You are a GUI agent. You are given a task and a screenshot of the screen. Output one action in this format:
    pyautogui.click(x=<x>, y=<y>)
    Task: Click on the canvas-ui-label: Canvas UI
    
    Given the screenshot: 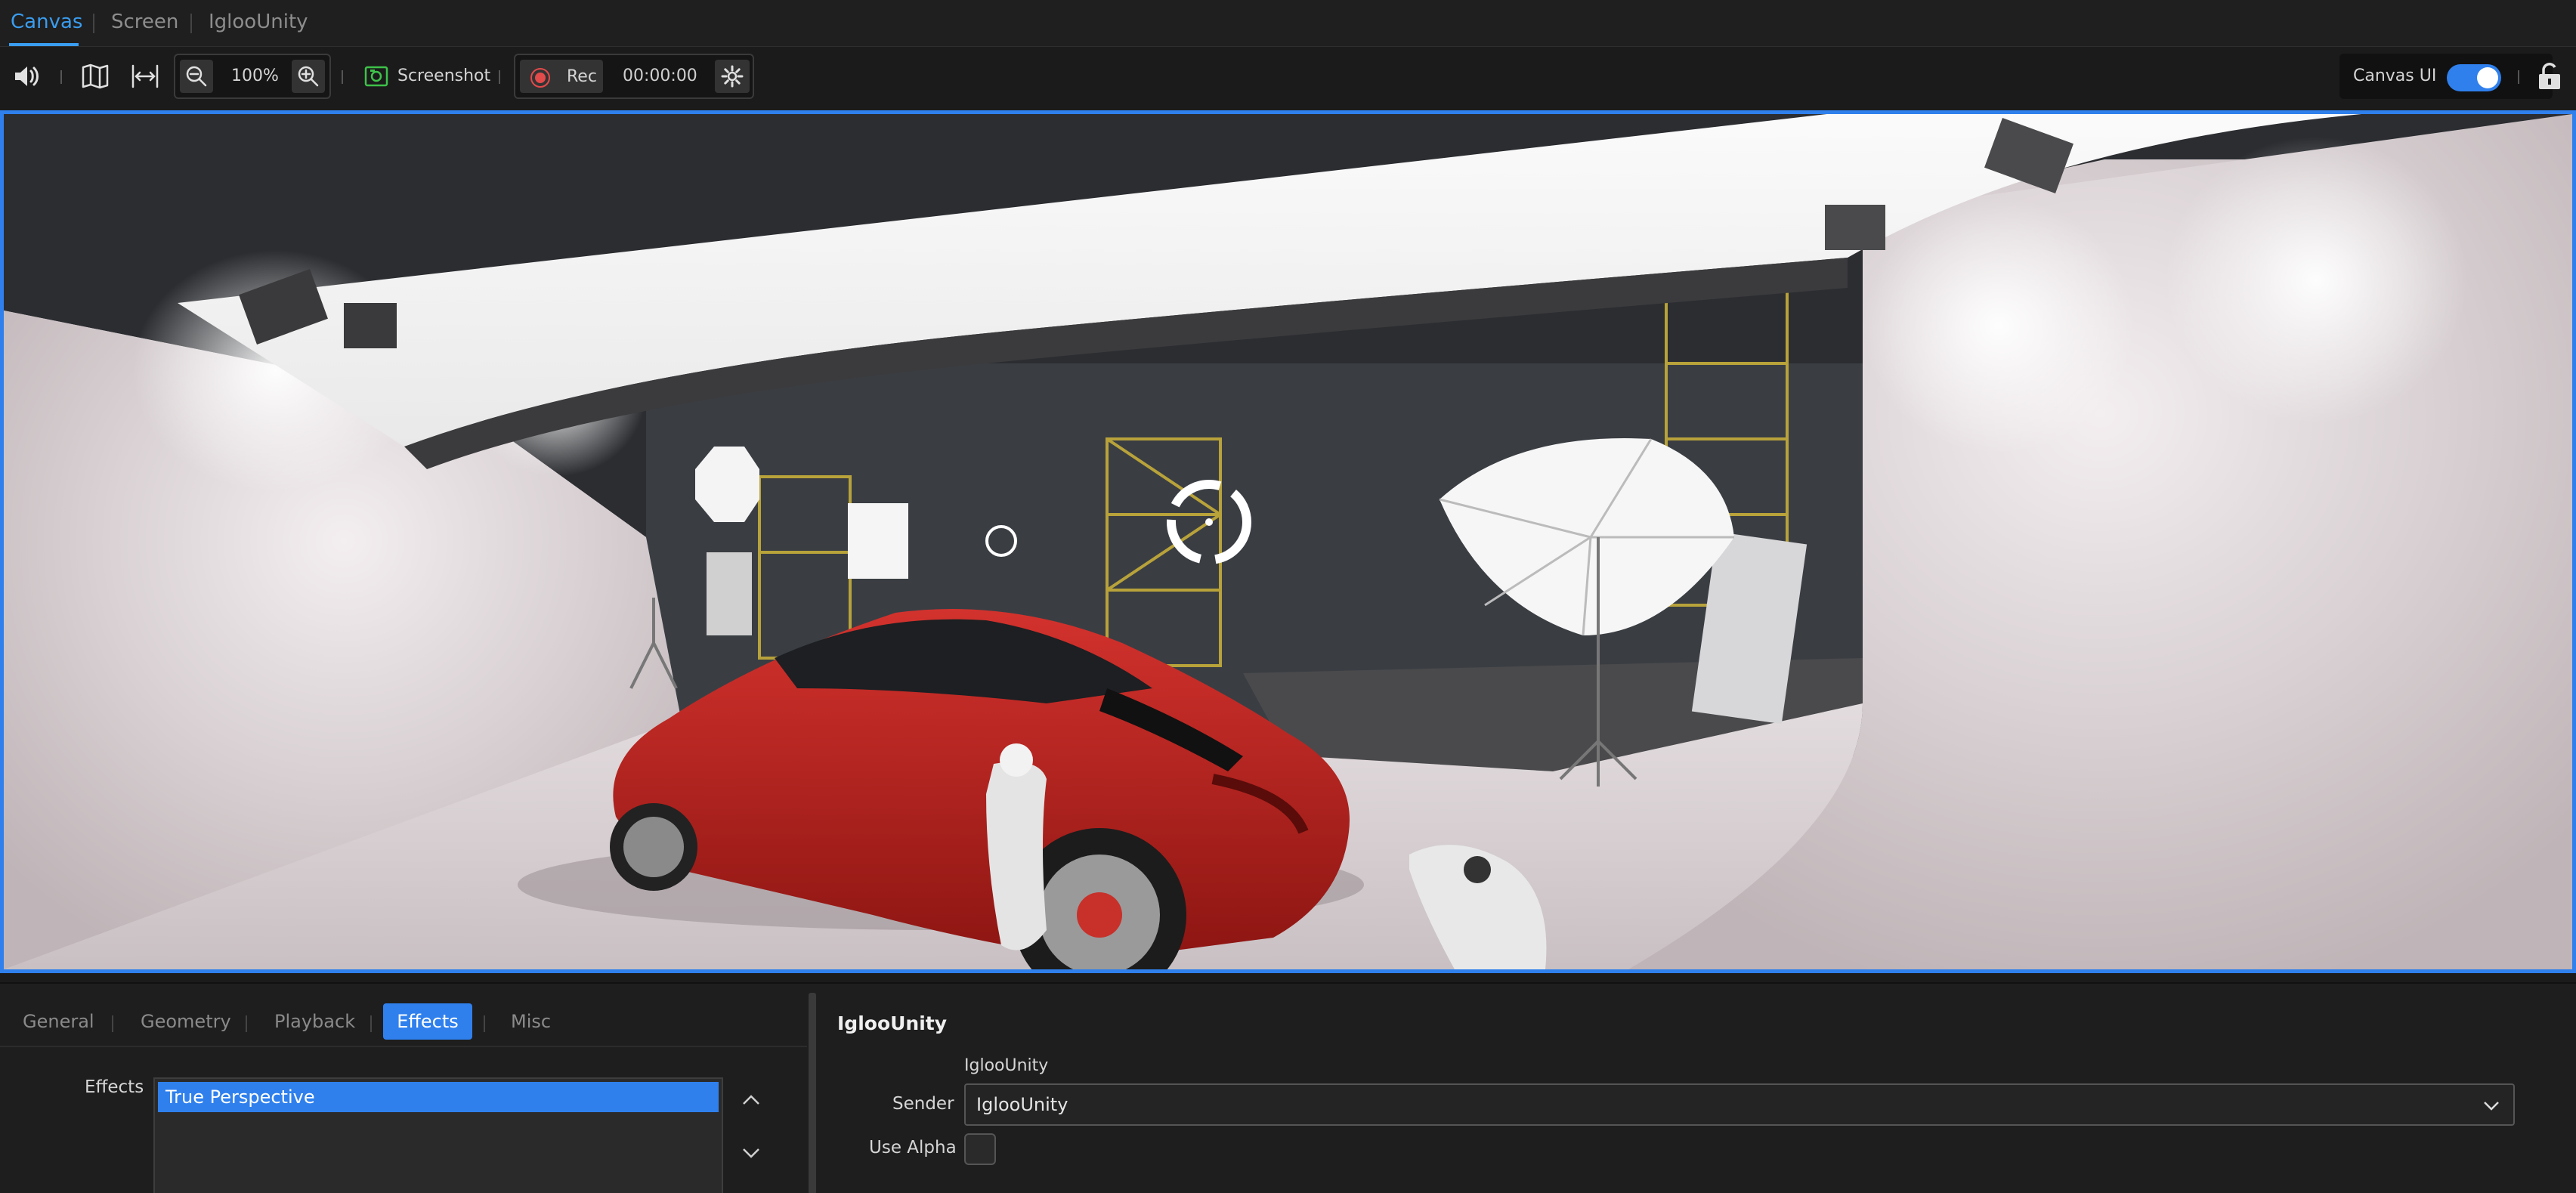 What is the action you would take?
    pyautogui.click(x=2395, y=76)
    